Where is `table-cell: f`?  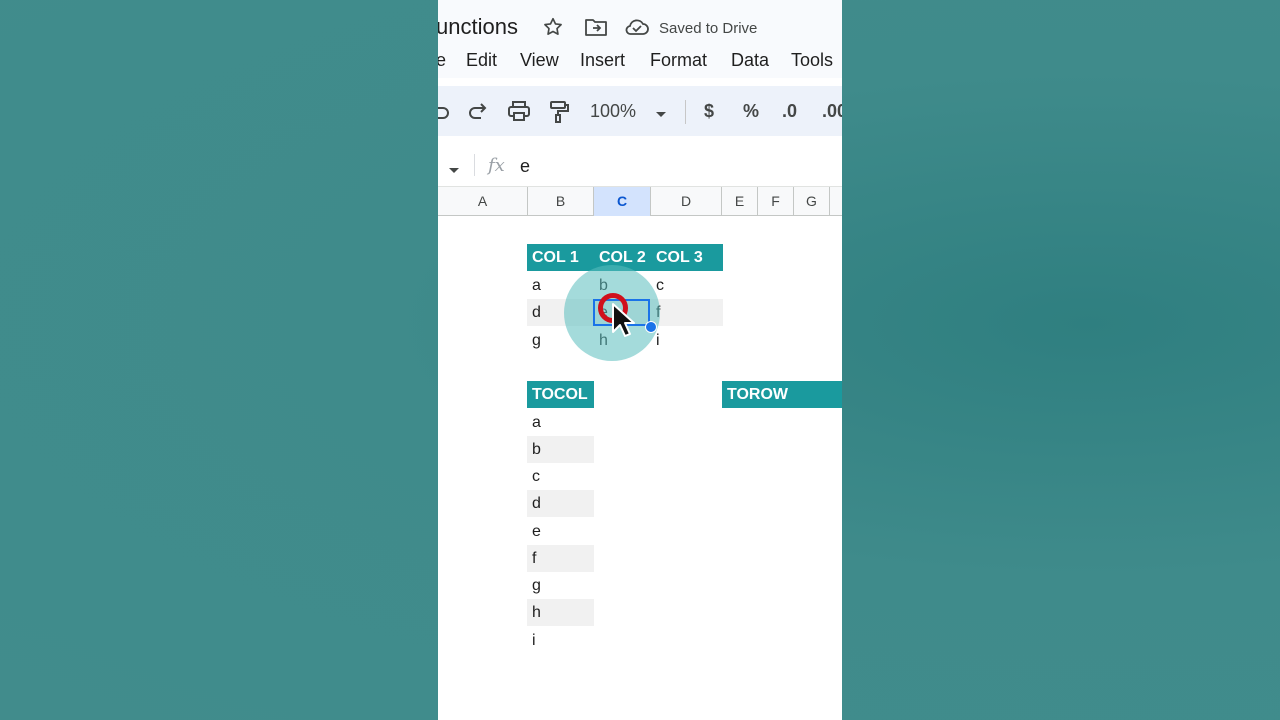
table-cell: f is located at coordinates (687, 312).